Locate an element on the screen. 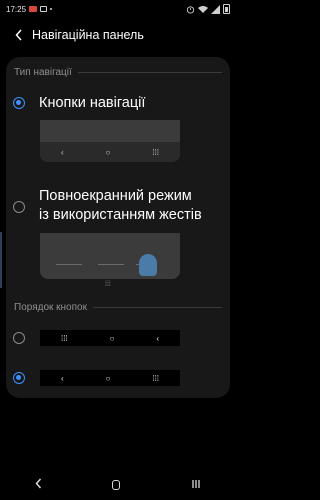 The width and height of the screenshot is (320, 500). nav-back-button is located at coordinates (38, 485).